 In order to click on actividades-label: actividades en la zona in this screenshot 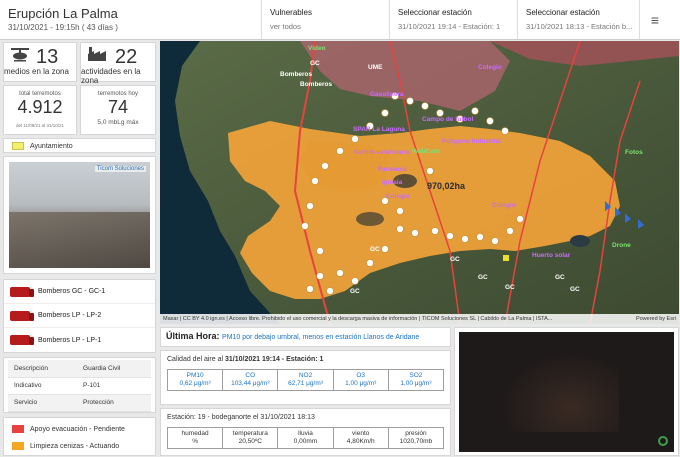, I will do `click(111, 76)`.